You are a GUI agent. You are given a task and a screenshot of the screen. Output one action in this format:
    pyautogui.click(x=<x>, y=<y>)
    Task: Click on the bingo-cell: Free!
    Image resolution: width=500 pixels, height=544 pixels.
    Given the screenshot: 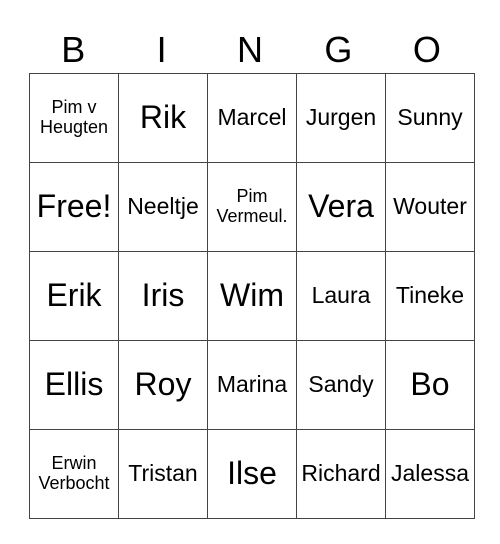 What is the action you would take?
    pyautogui.click(x=74, y=207)
    